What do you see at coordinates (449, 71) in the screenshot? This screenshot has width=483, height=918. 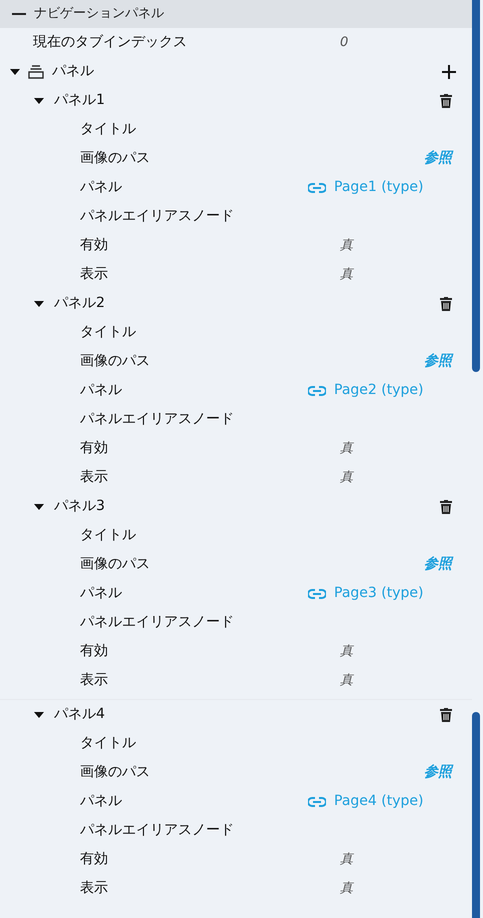 I see `add-icon` at bounding box center [449, 71].